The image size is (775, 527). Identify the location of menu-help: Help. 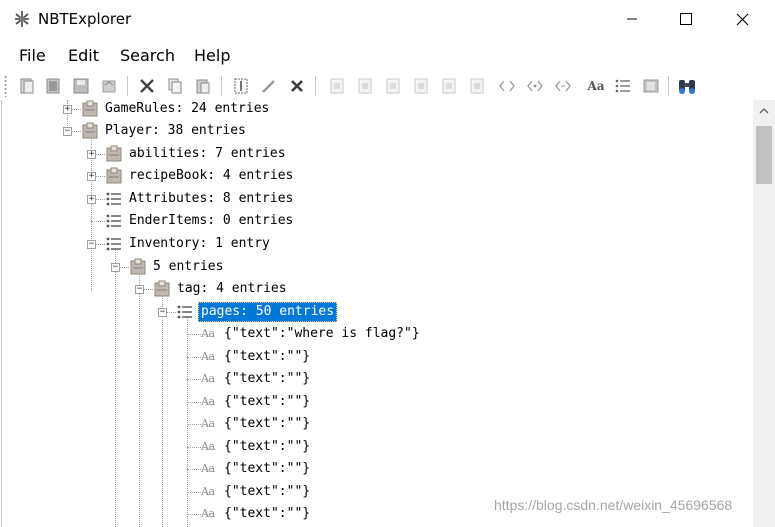
(212, 55).